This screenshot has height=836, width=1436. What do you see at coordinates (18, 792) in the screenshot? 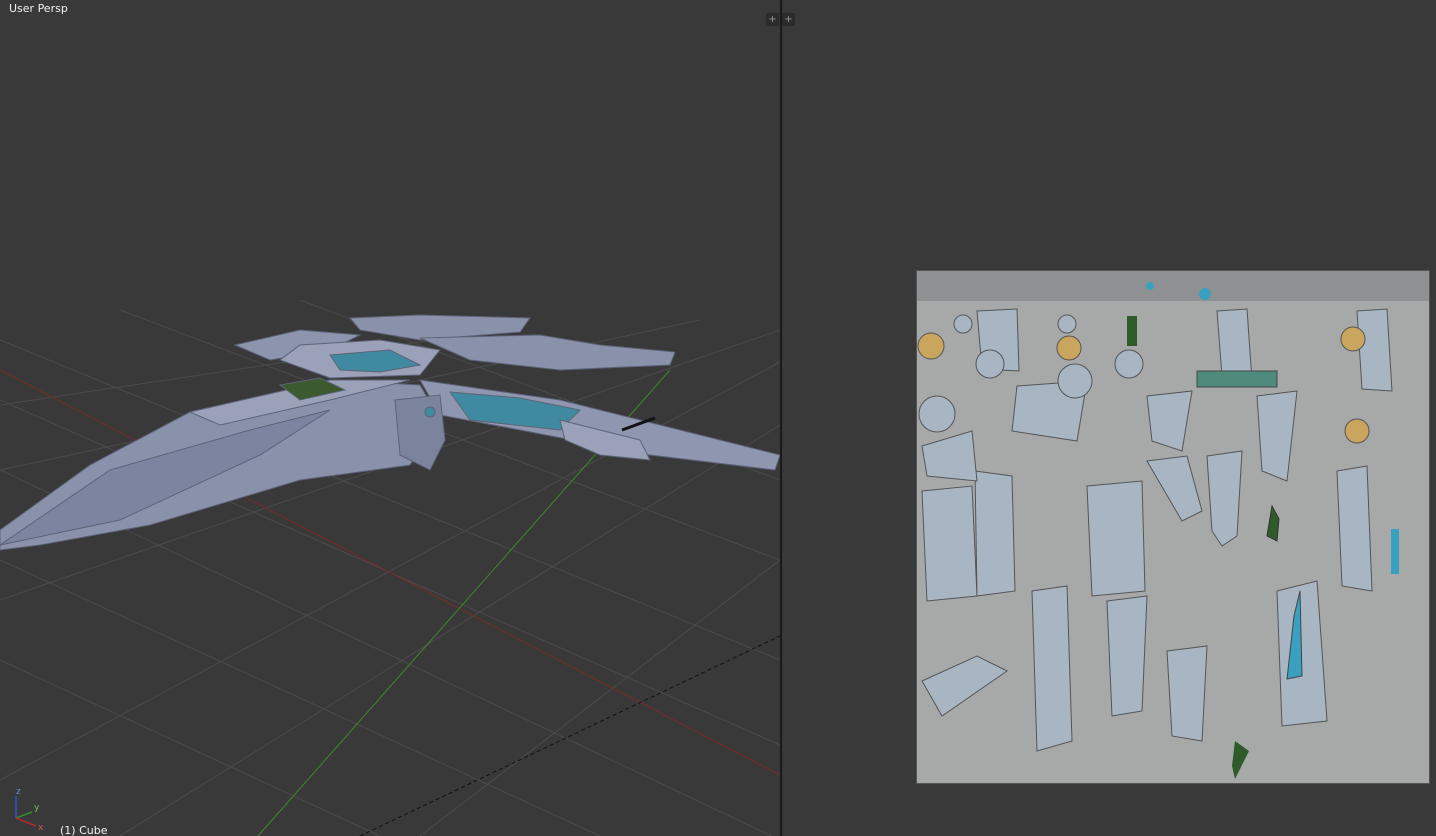
I see `axis-z-label: z` at bounding box center [18, 792].